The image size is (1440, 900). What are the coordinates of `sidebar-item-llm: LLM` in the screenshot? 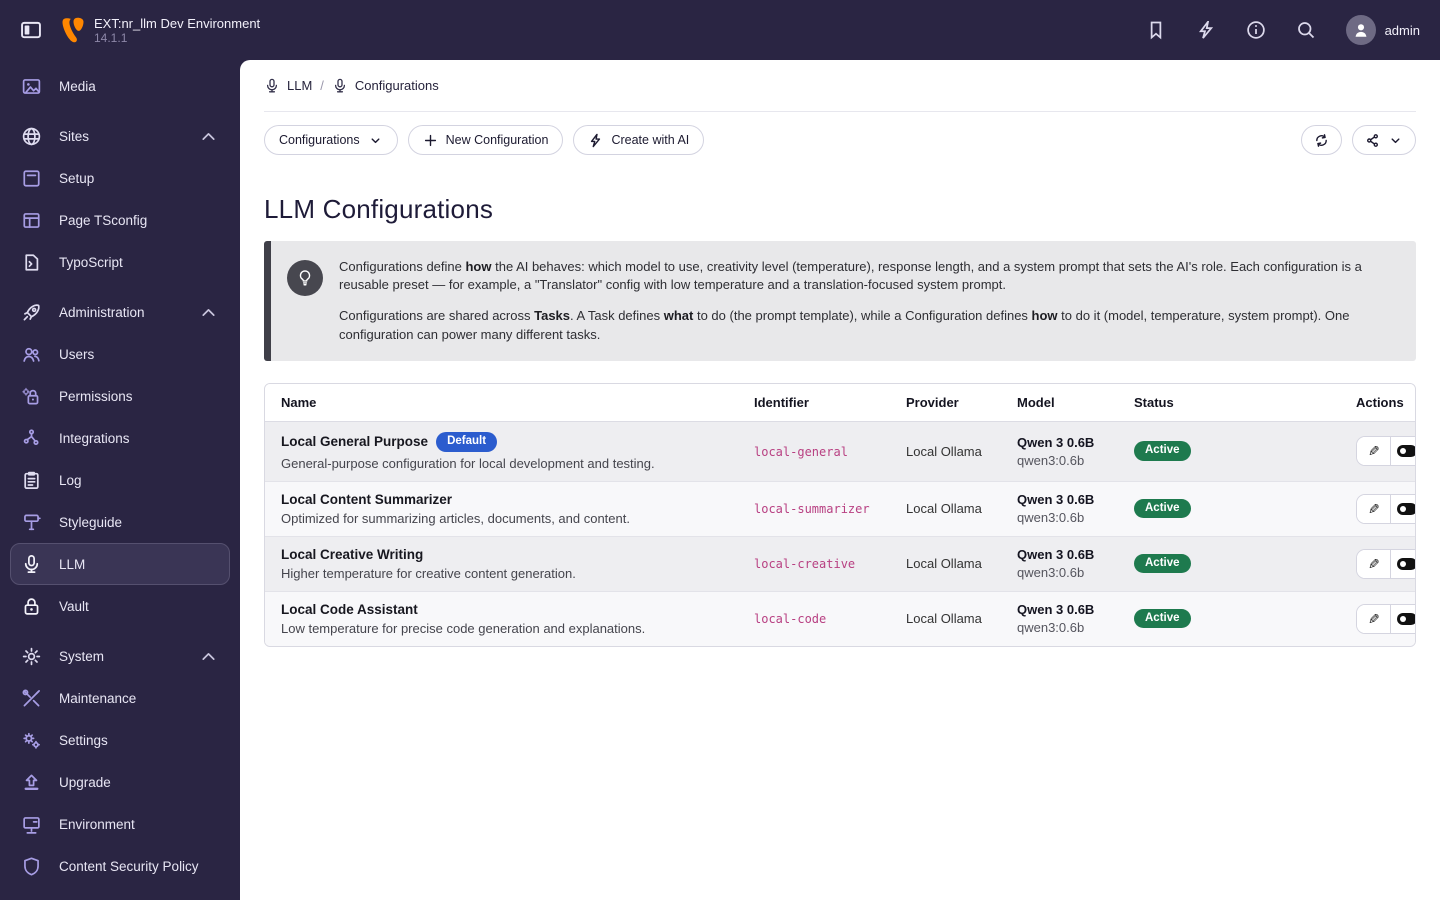 It's located at (120, 564).